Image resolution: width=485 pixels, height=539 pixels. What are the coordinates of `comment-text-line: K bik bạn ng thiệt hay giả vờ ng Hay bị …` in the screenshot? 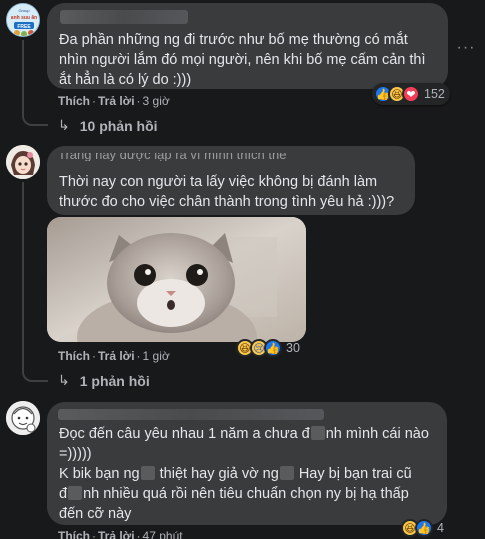 It's located at (235, 474).